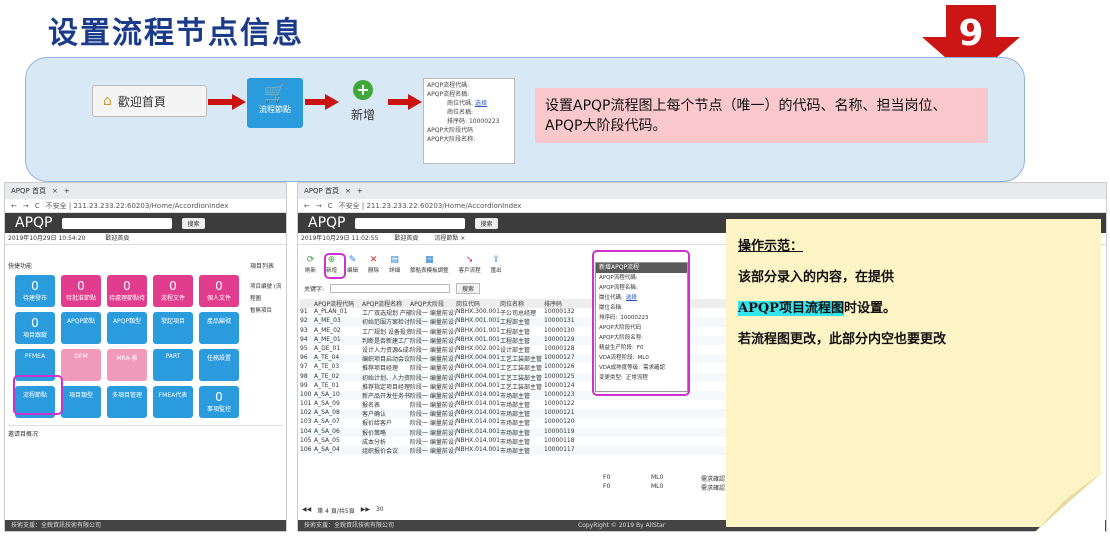  Describe the element at coordinates (81, 402) in the screenshot. I see `tile-17: 項目類型` at that location.